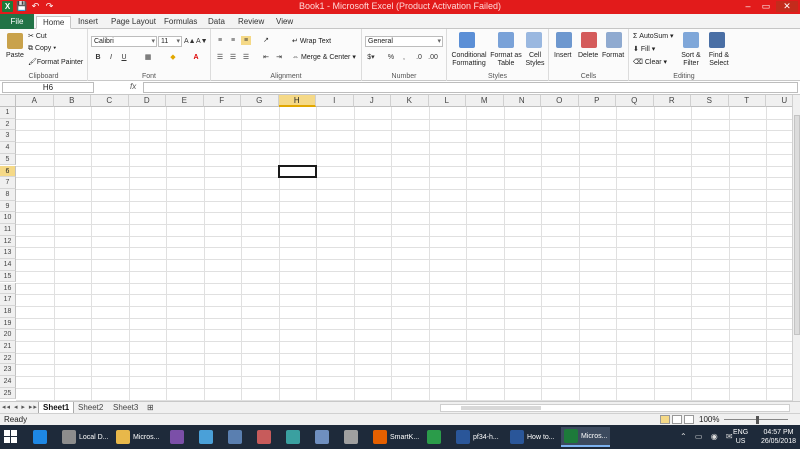  Describe the element at coordinates (110, 101) in the screenshot. I see `column-header: C` at that location.